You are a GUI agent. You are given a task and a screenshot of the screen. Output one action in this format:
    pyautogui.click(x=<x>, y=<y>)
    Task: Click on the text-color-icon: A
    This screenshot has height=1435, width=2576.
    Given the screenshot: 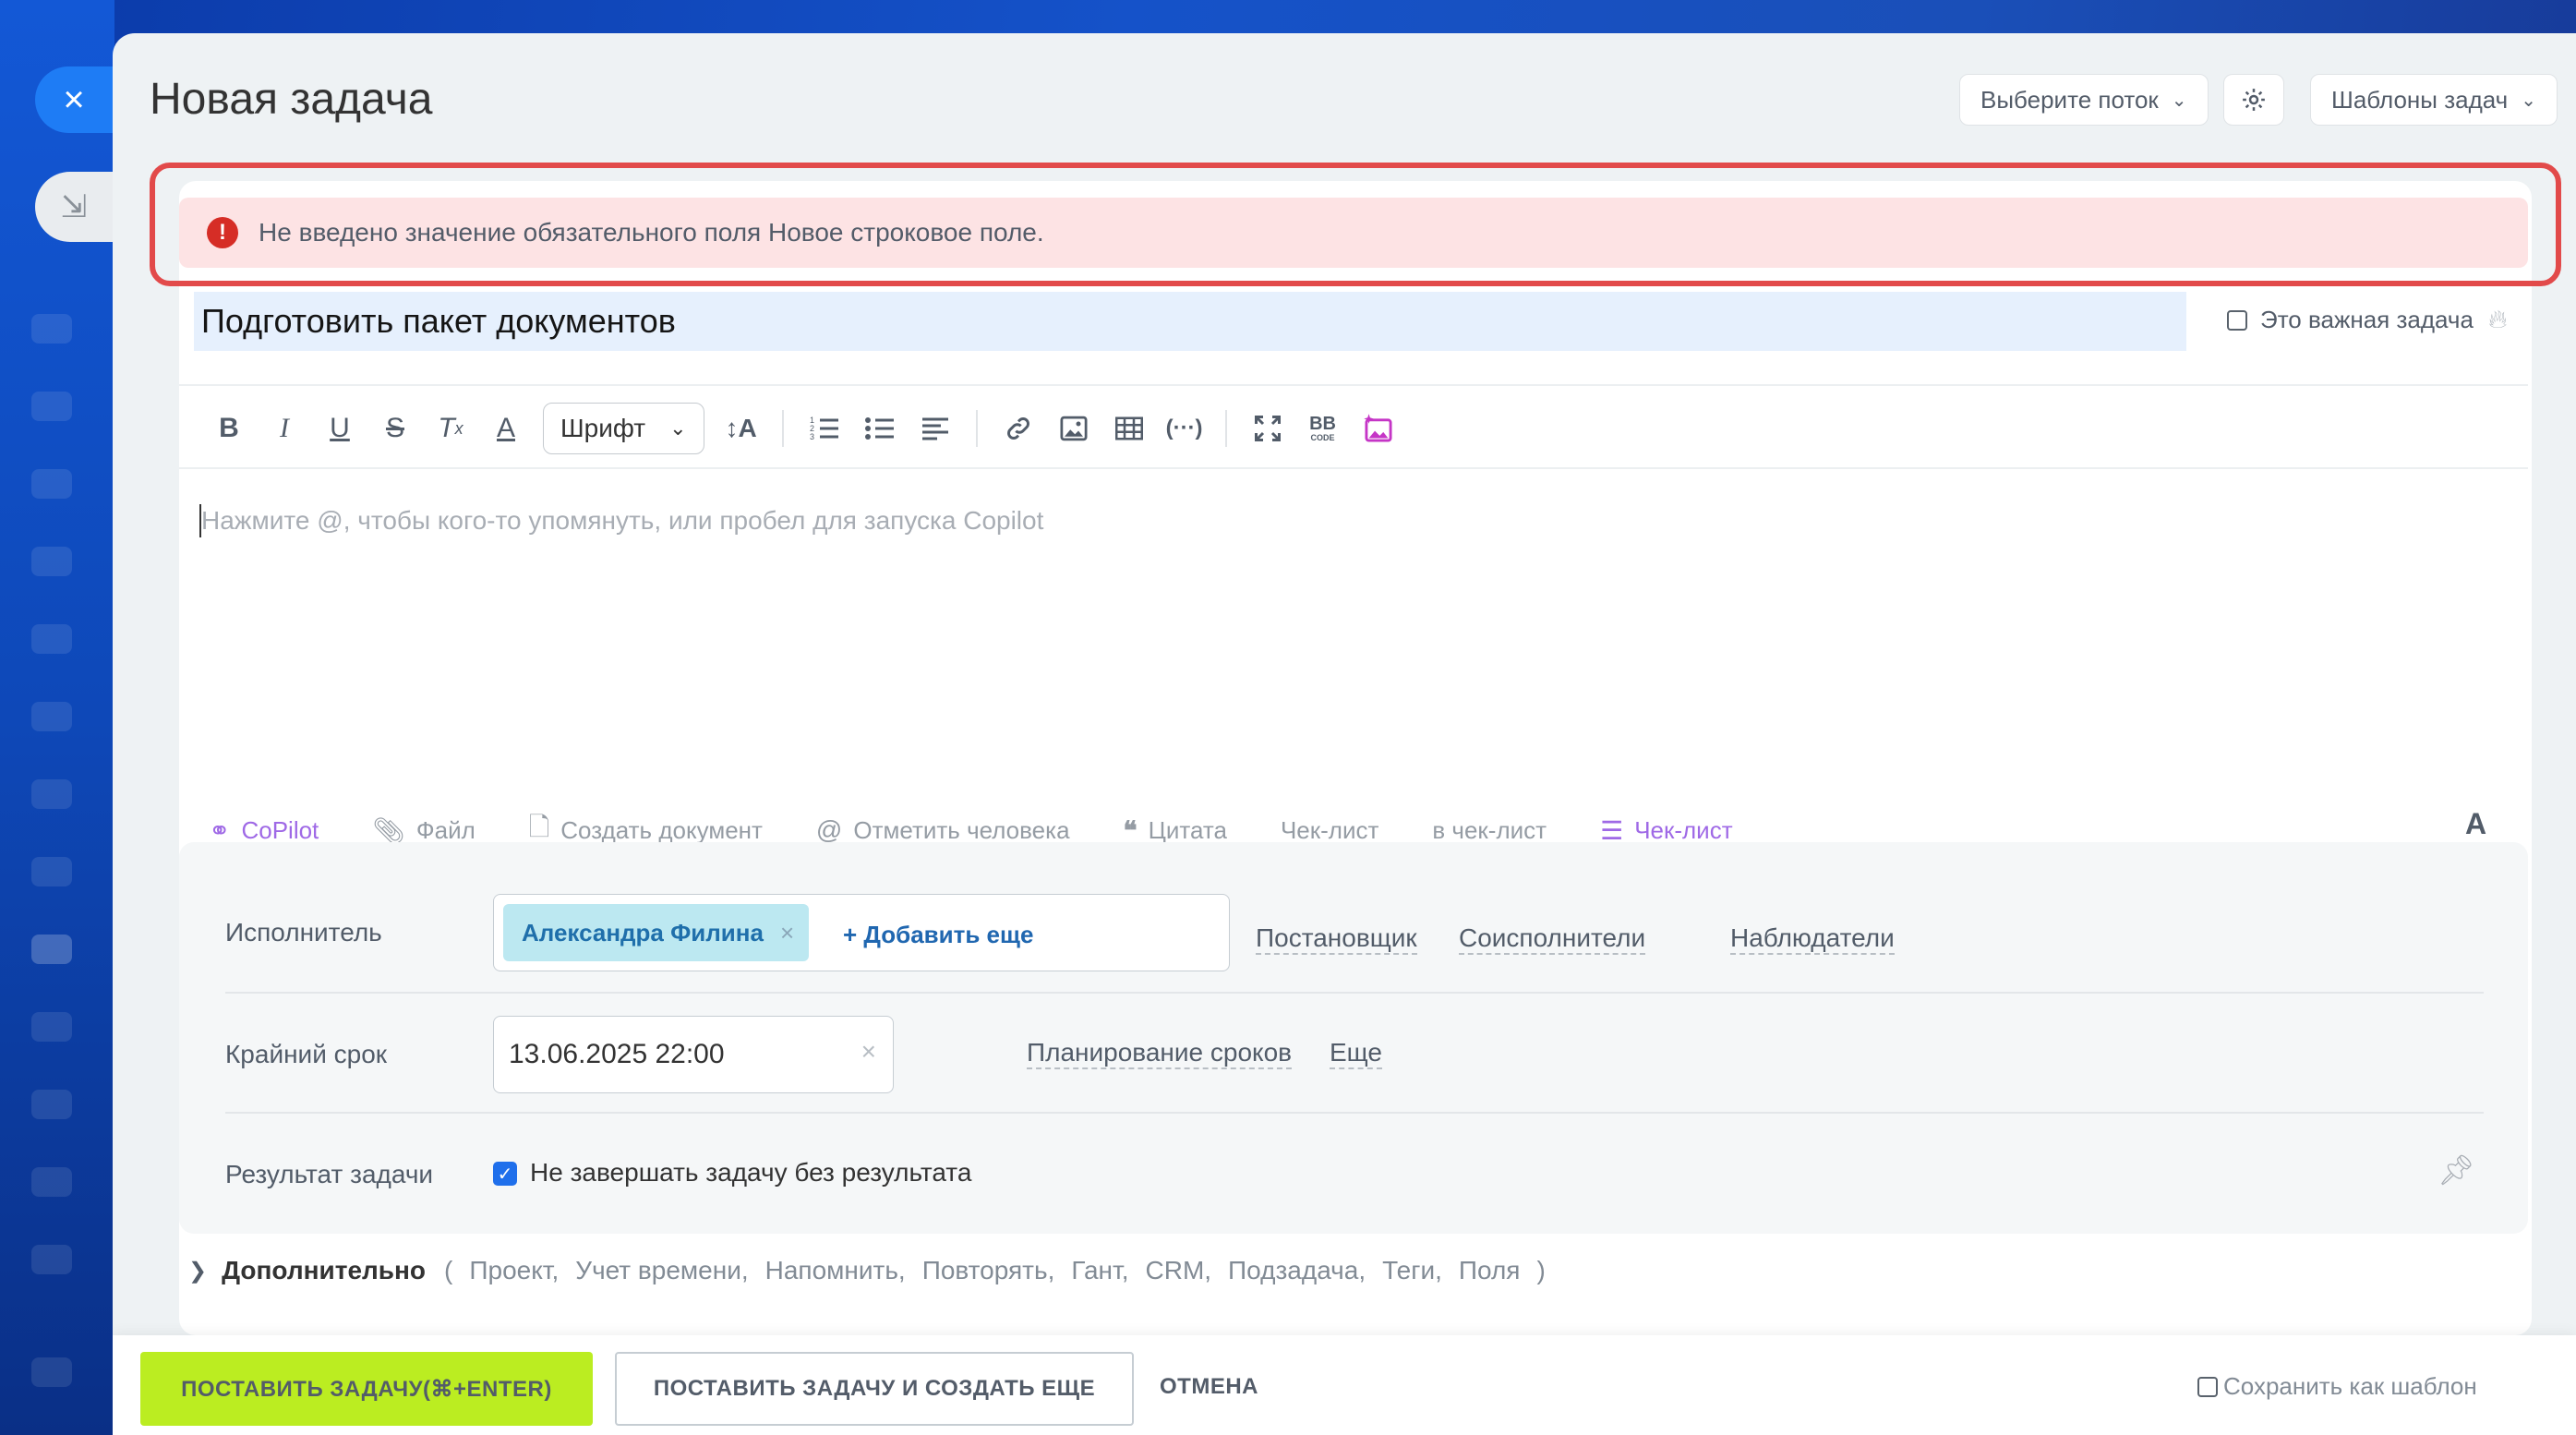 What is the action you would take?
    pyautogui.click(x=506, y=428)
    